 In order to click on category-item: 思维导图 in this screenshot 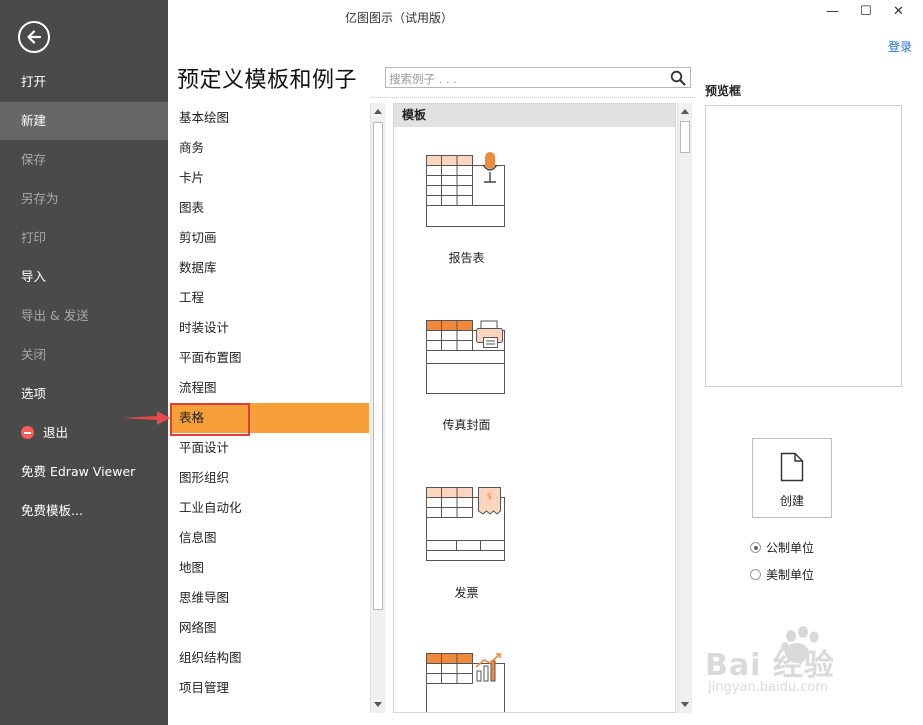, I will do `click(269, 598)`.